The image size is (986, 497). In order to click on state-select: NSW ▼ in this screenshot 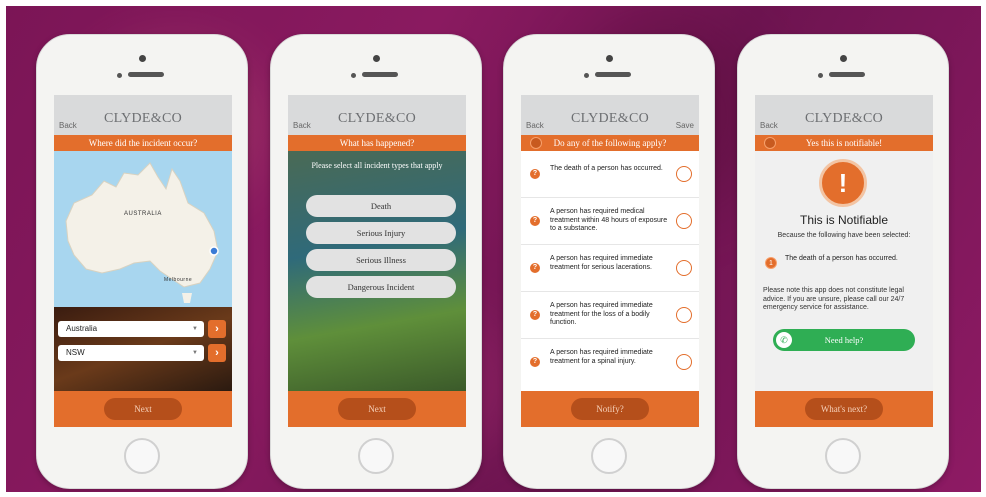, I will do `click(131, 353)`.